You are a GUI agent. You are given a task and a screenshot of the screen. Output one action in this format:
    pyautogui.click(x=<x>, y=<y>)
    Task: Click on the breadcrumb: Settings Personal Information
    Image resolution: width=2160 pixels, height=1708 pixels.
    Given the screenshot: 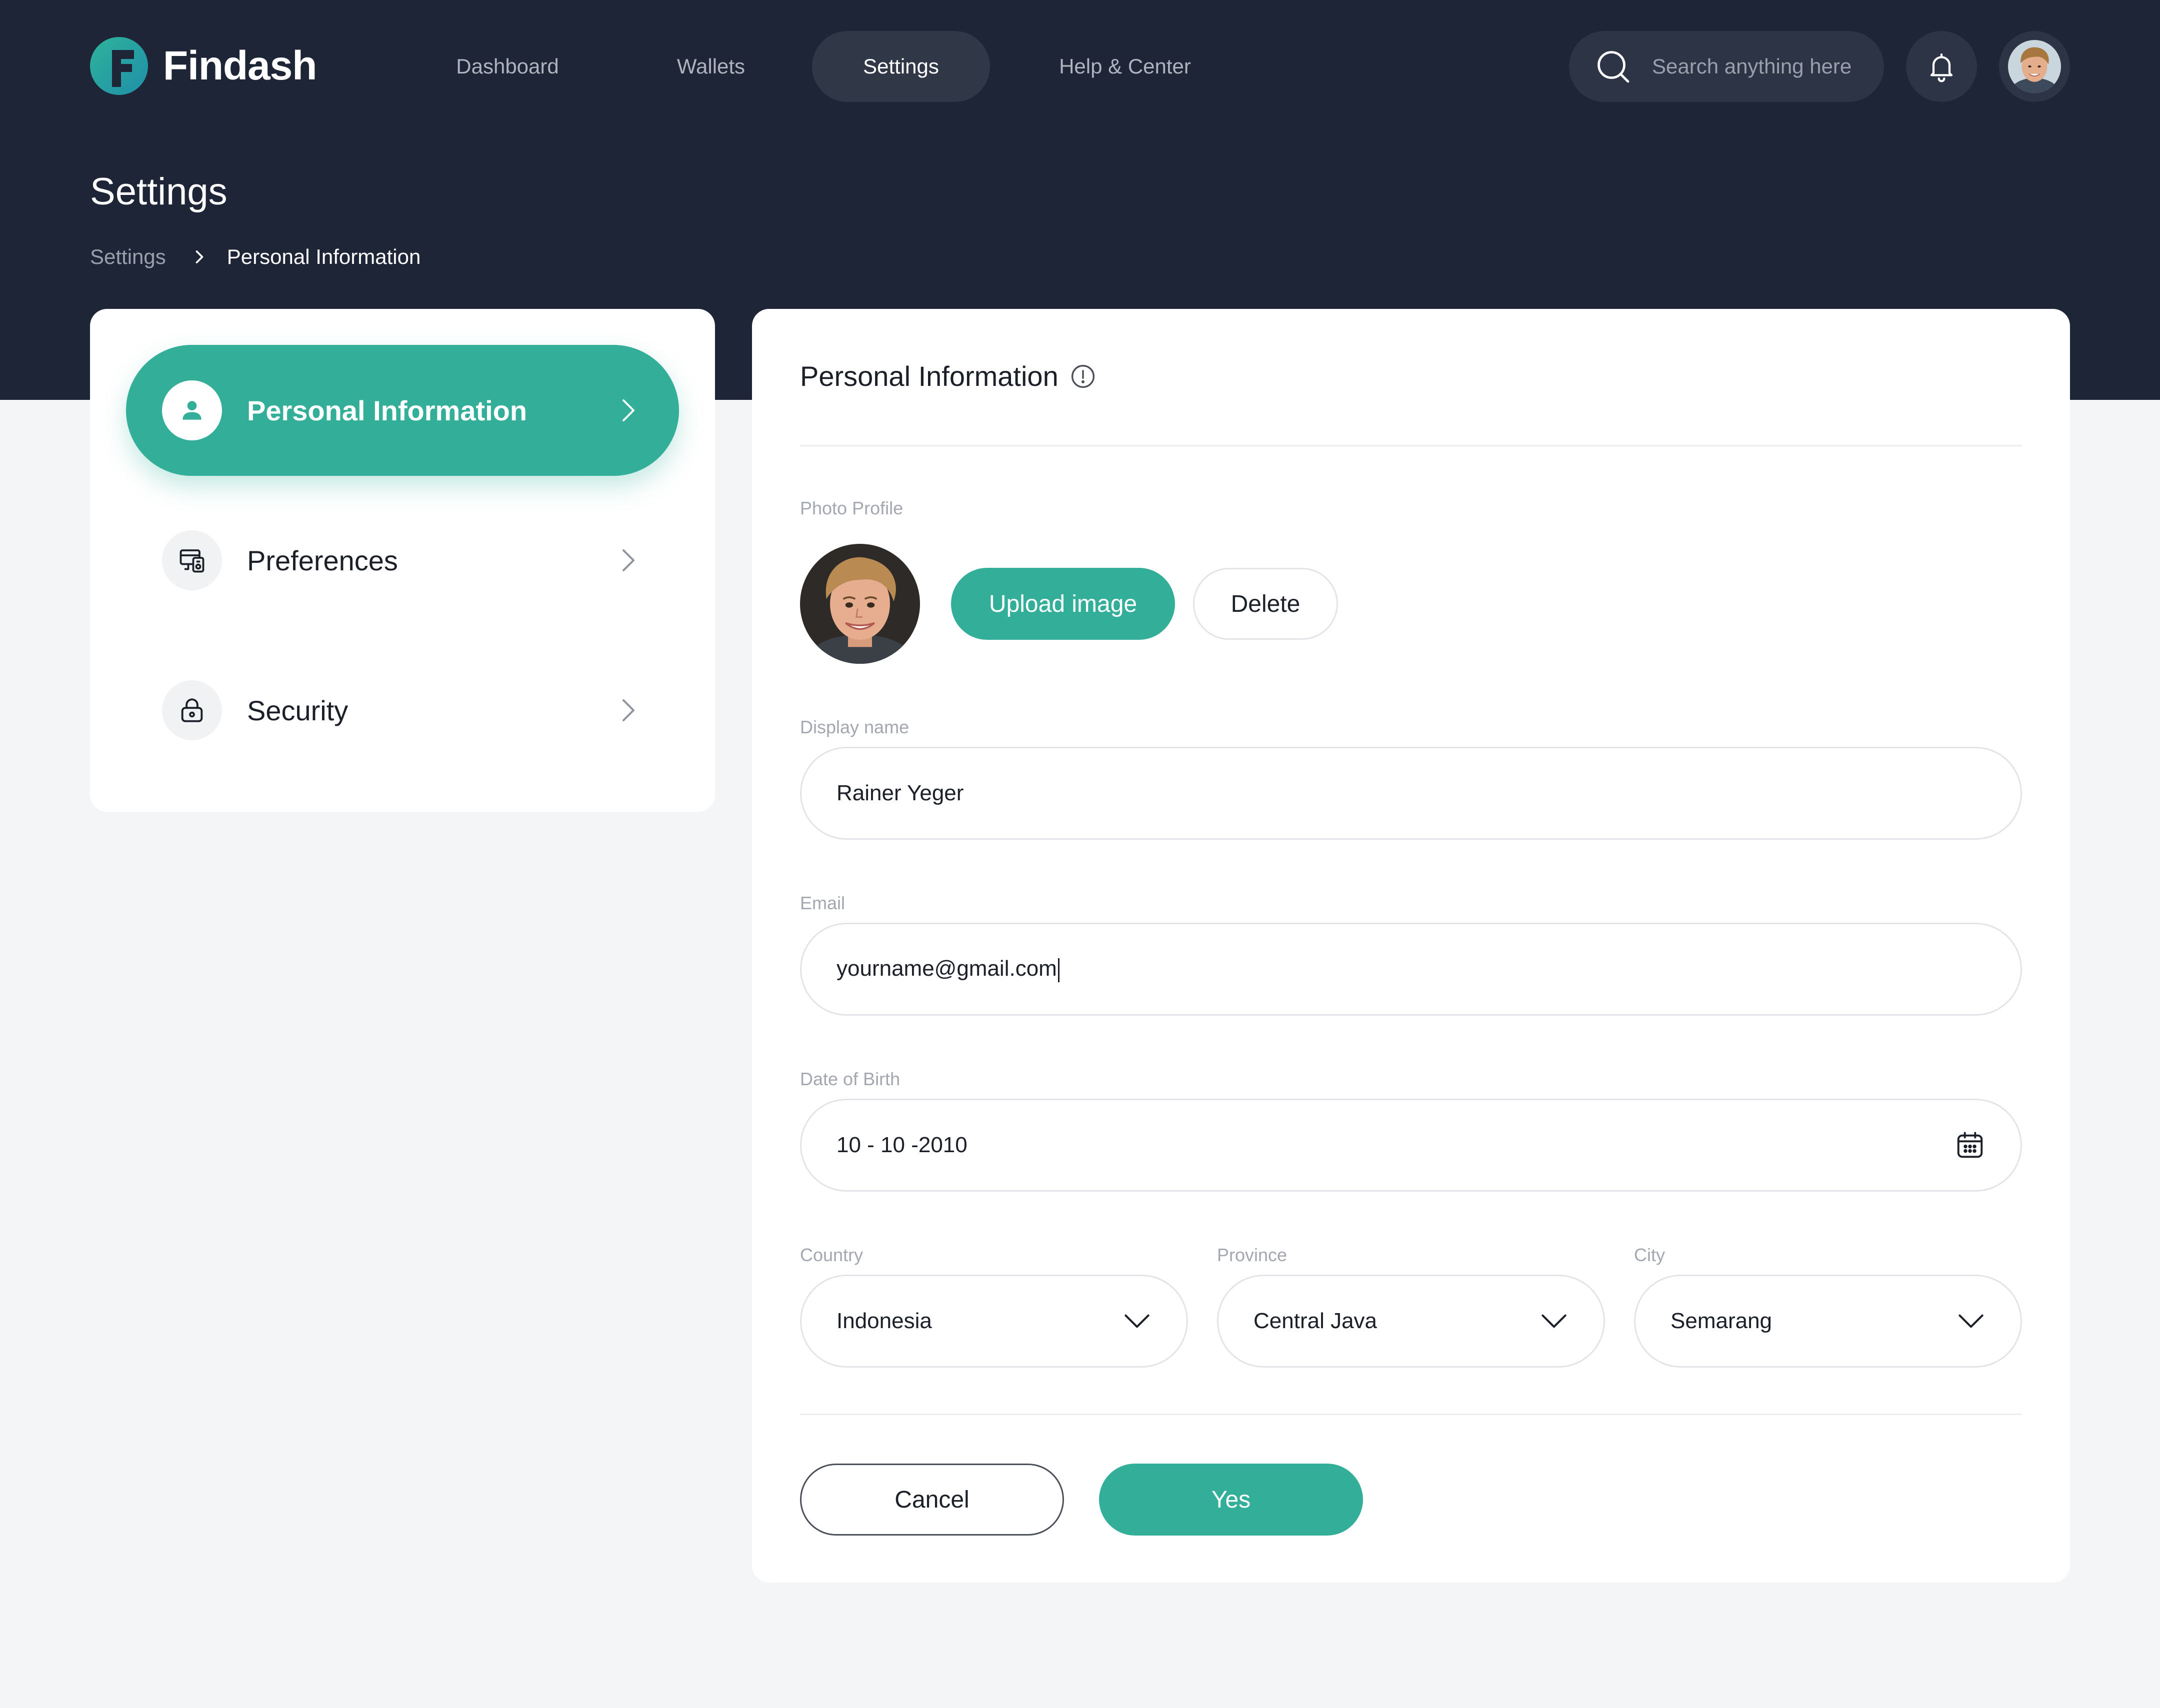 What is the action you would take?
    pyautogui.click(x=255, y=257)
    